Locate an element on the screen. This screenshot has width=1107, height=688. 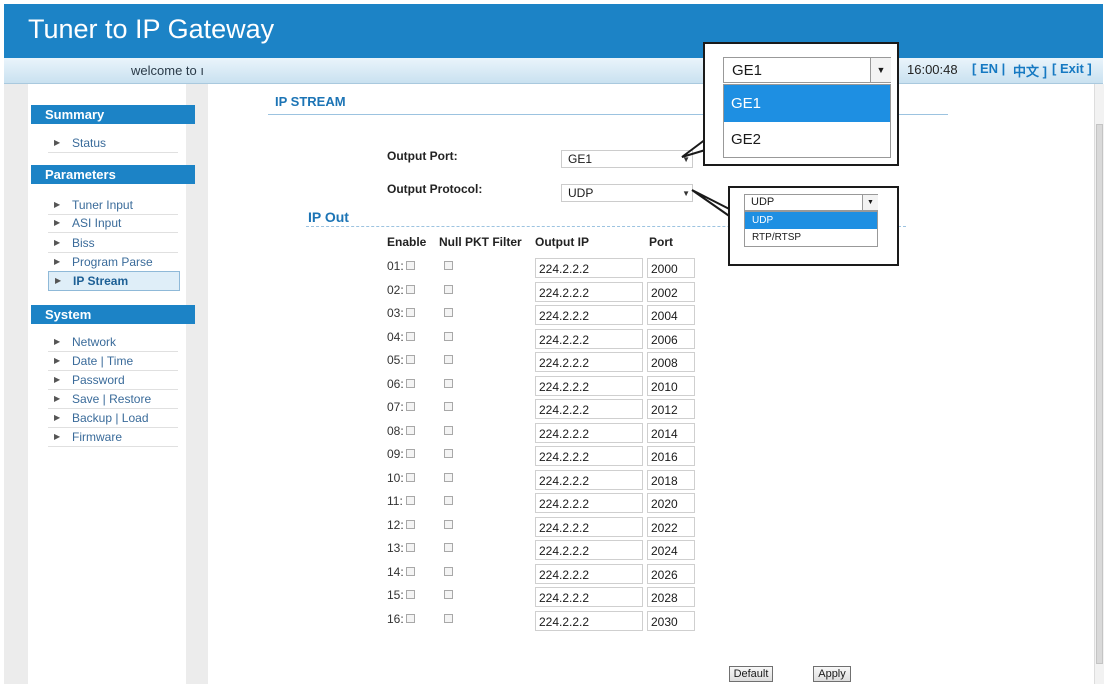
callout-pointers is located at coordinates (713, 177).